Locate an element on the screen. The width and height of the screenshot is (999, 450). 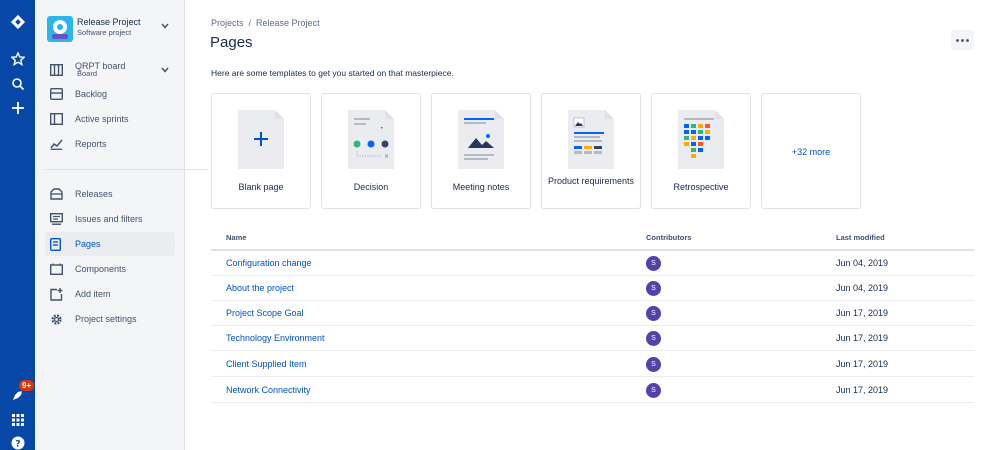
column-header-contributors: Contributors is located at coordinates (669, 237).